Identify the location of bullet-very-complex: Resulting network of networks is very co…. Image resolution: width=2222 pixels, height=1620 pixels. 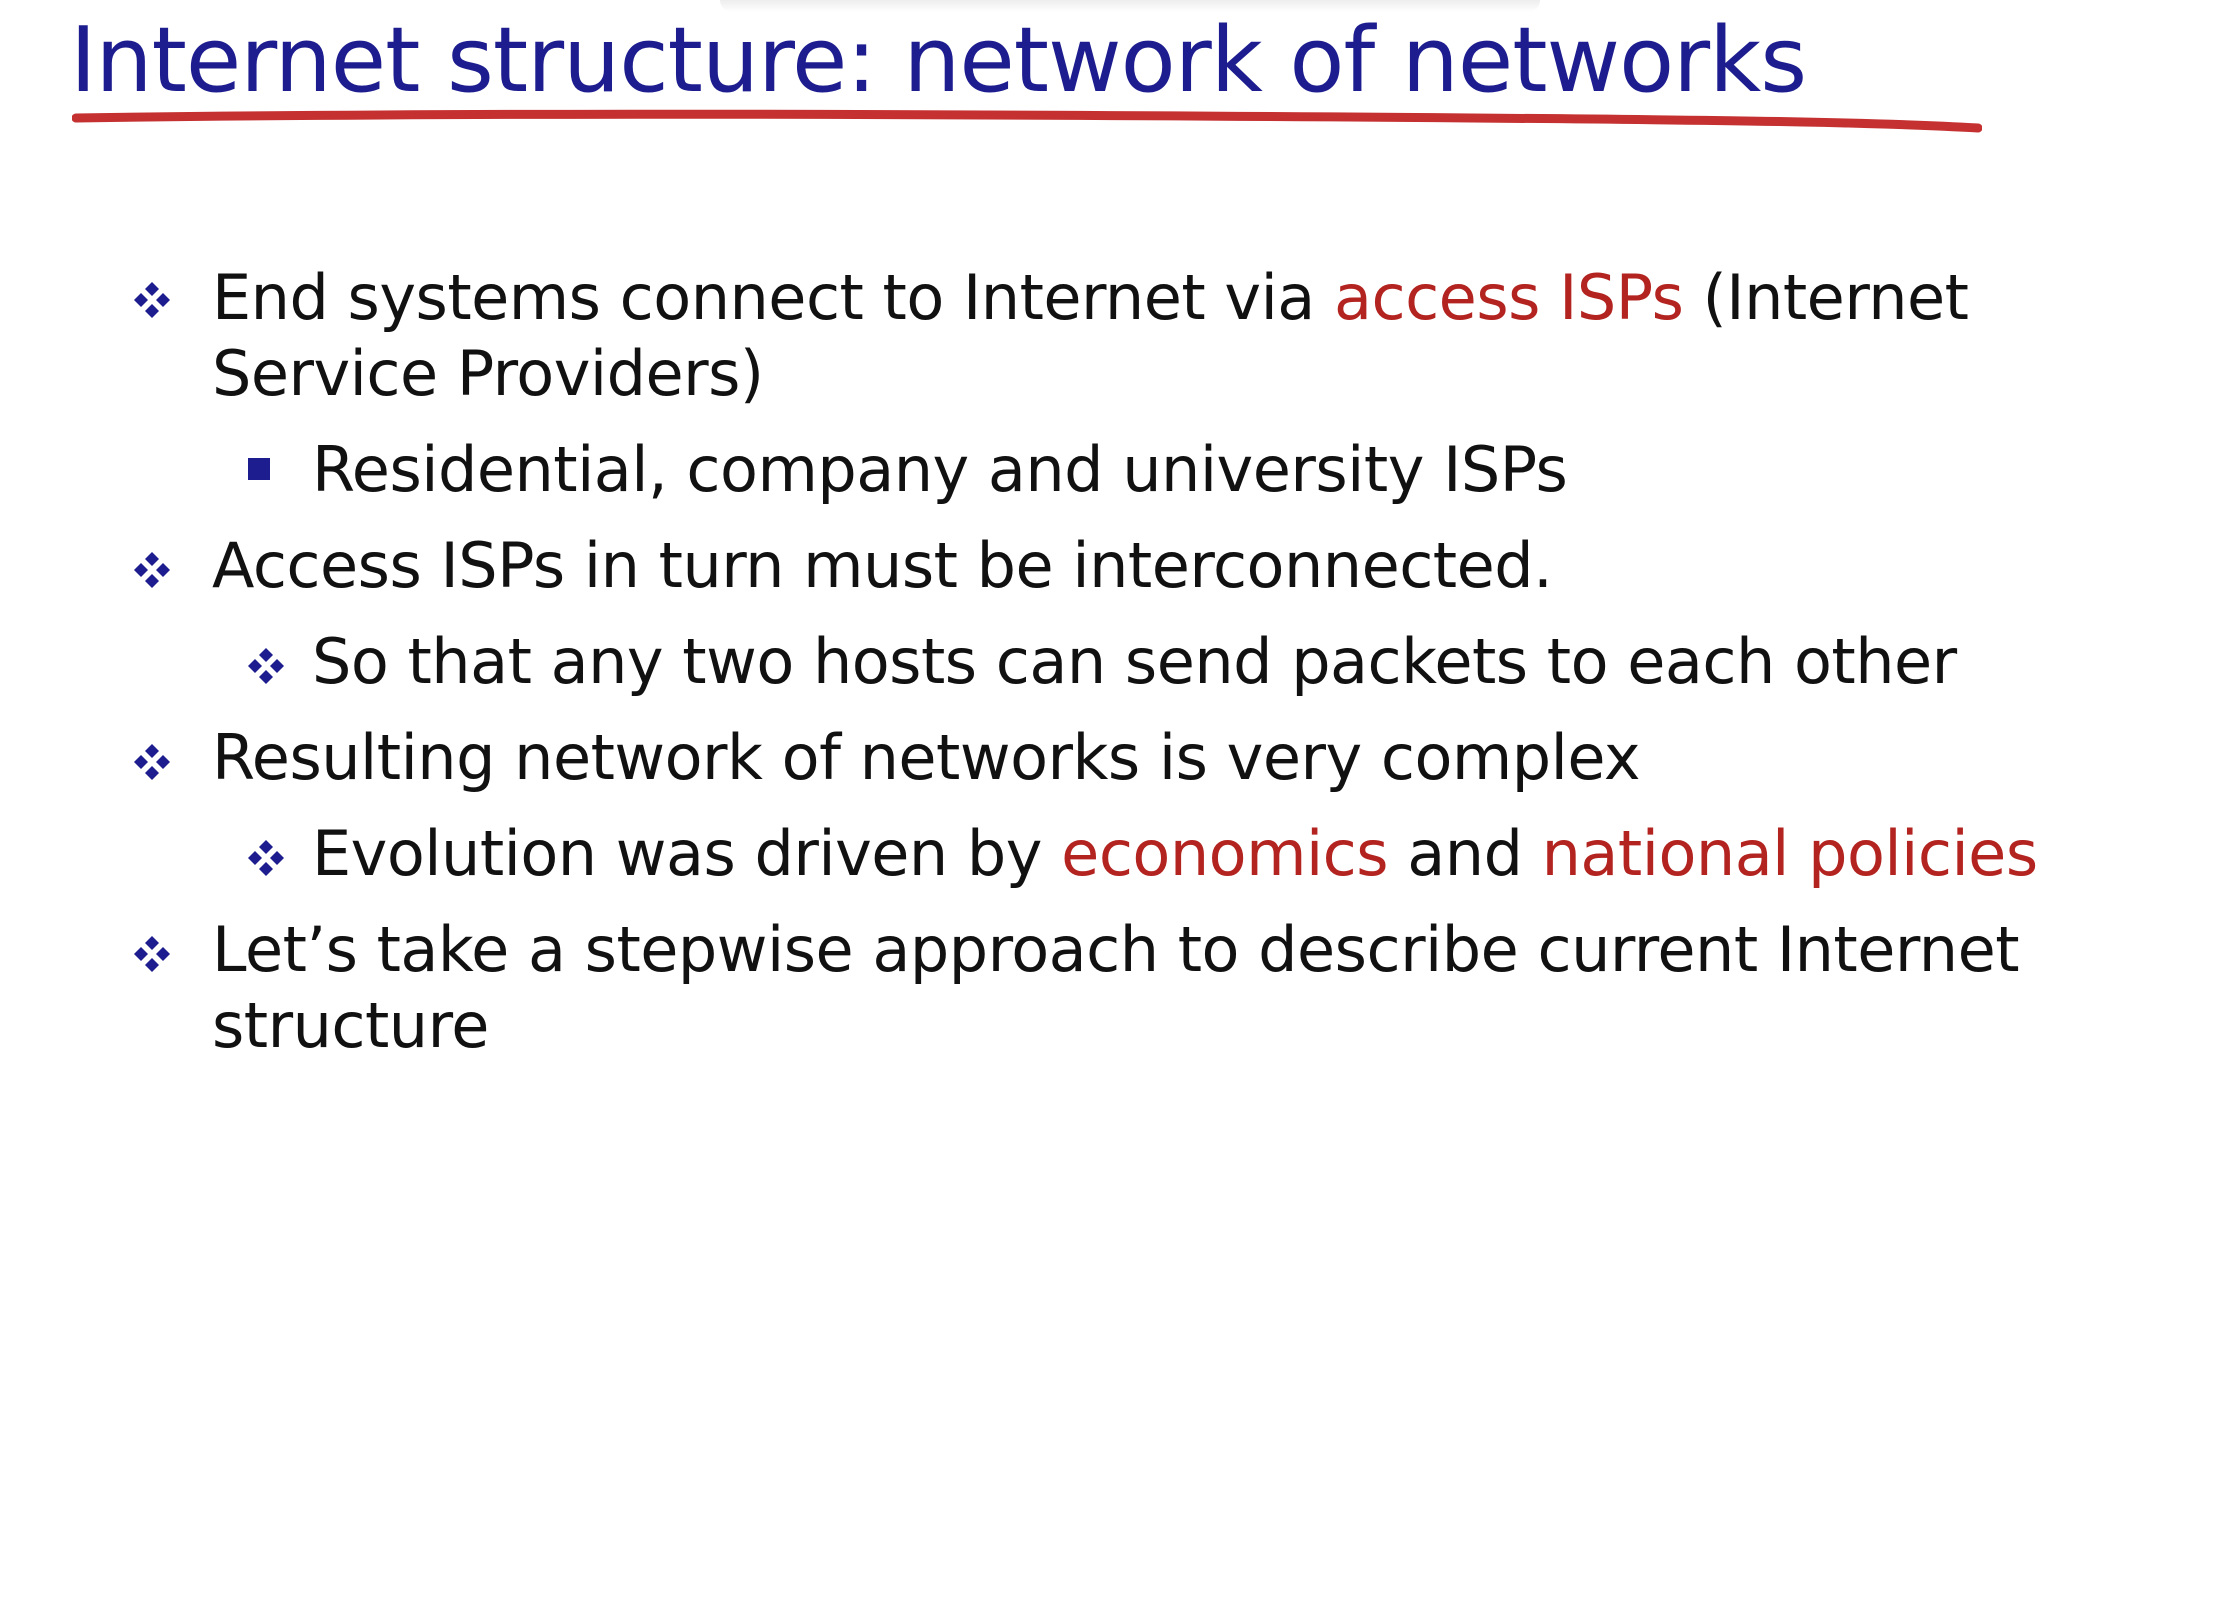
(1162, 758).